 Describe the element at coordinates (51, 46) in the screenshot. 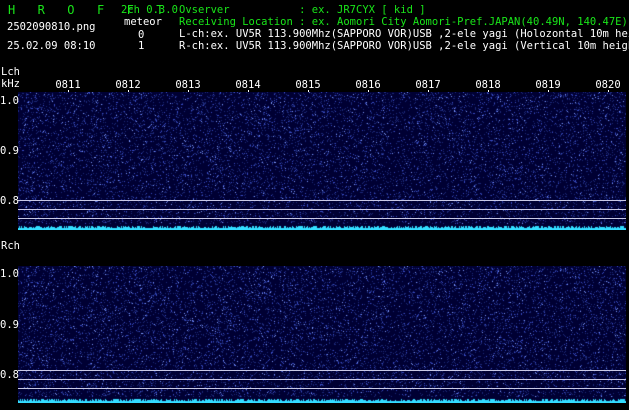

I see `datetime-label: 25.02.09 08:10` at that location.